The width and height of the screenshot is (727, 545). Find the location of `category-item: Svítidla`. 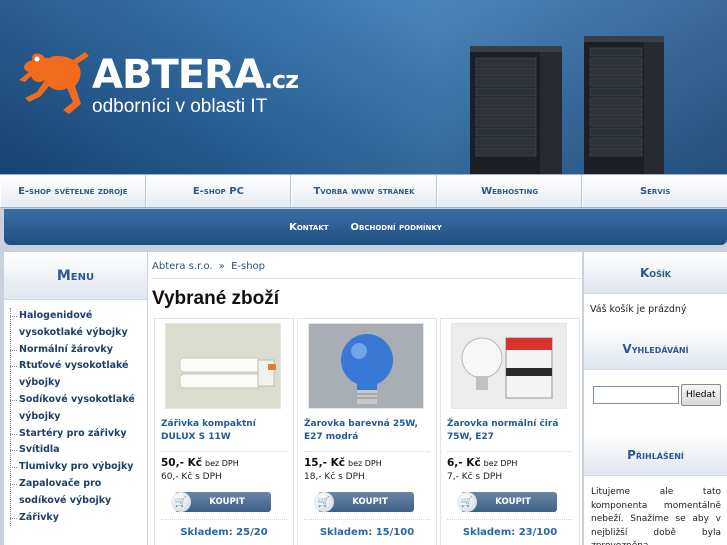

category-item: Svítidla is located at coordinates (78, 450).